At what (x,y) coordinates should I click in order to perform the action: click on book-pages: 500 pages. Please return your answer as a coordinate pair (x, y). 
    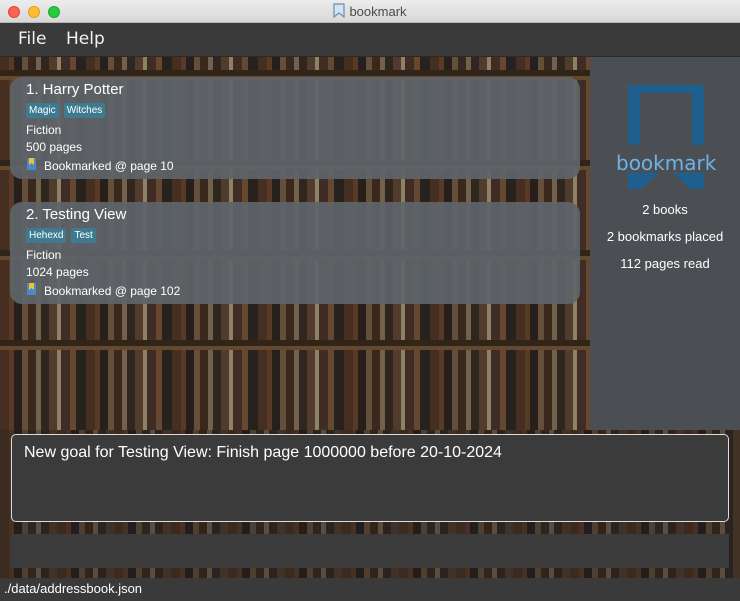
    Looking at the image, I should click on (54, 147).